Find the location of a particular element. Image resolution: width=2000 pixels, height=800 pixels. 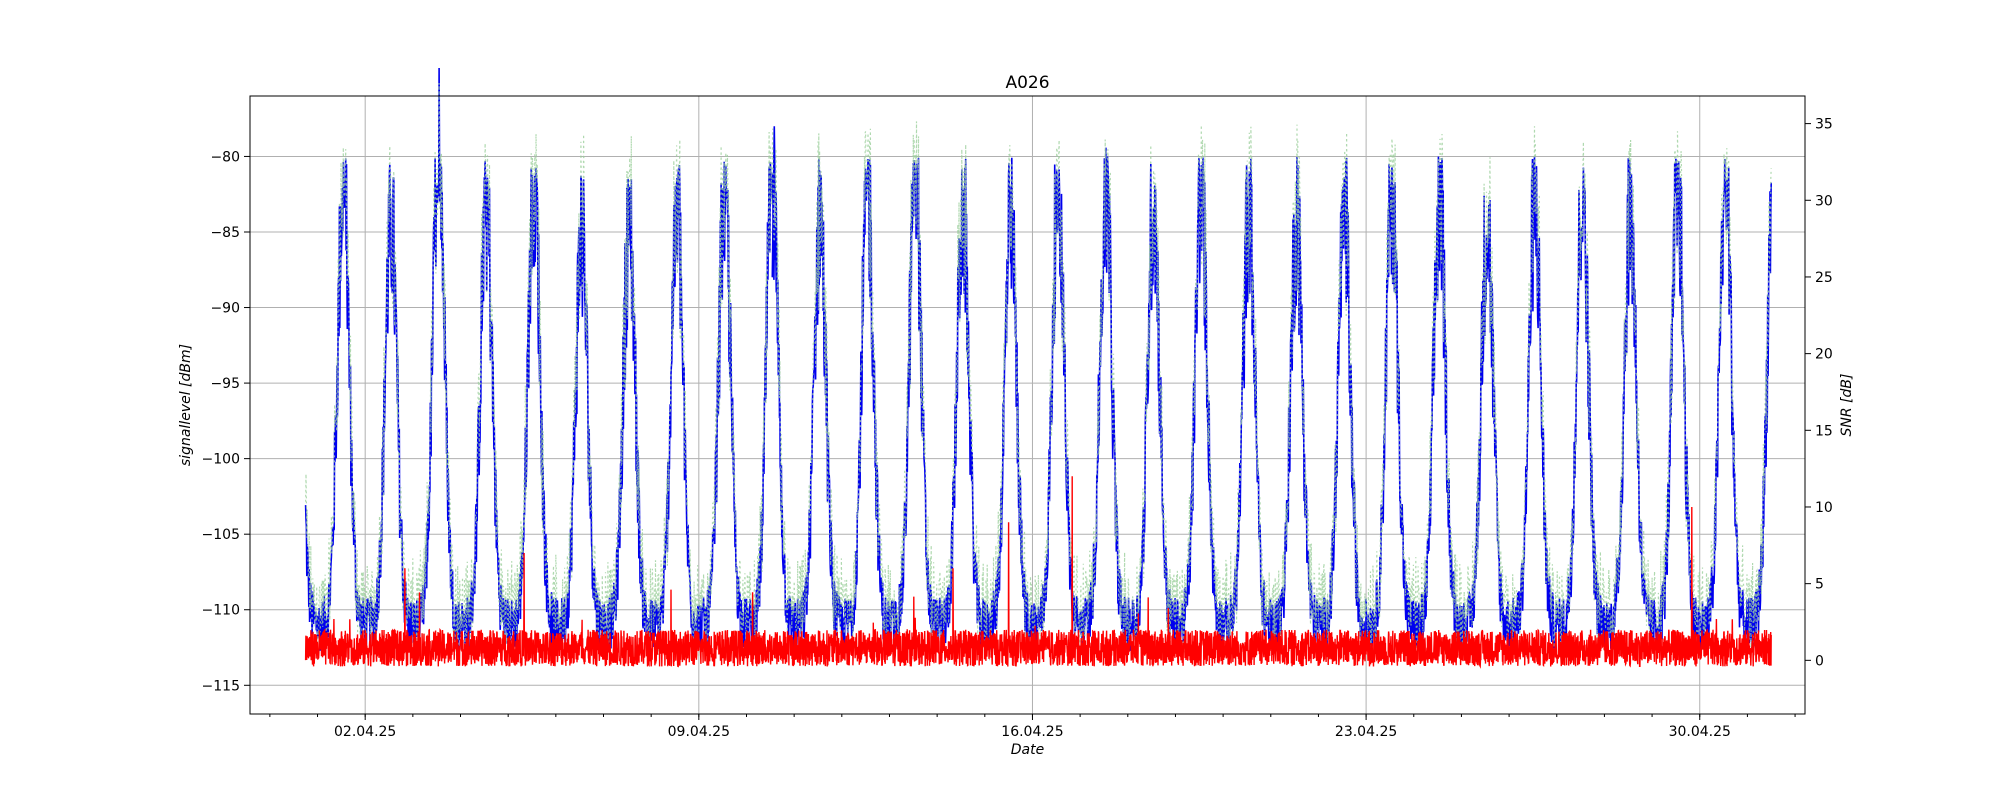

x-tick-label: 02.04.25 is located at coordinates (365, 732).